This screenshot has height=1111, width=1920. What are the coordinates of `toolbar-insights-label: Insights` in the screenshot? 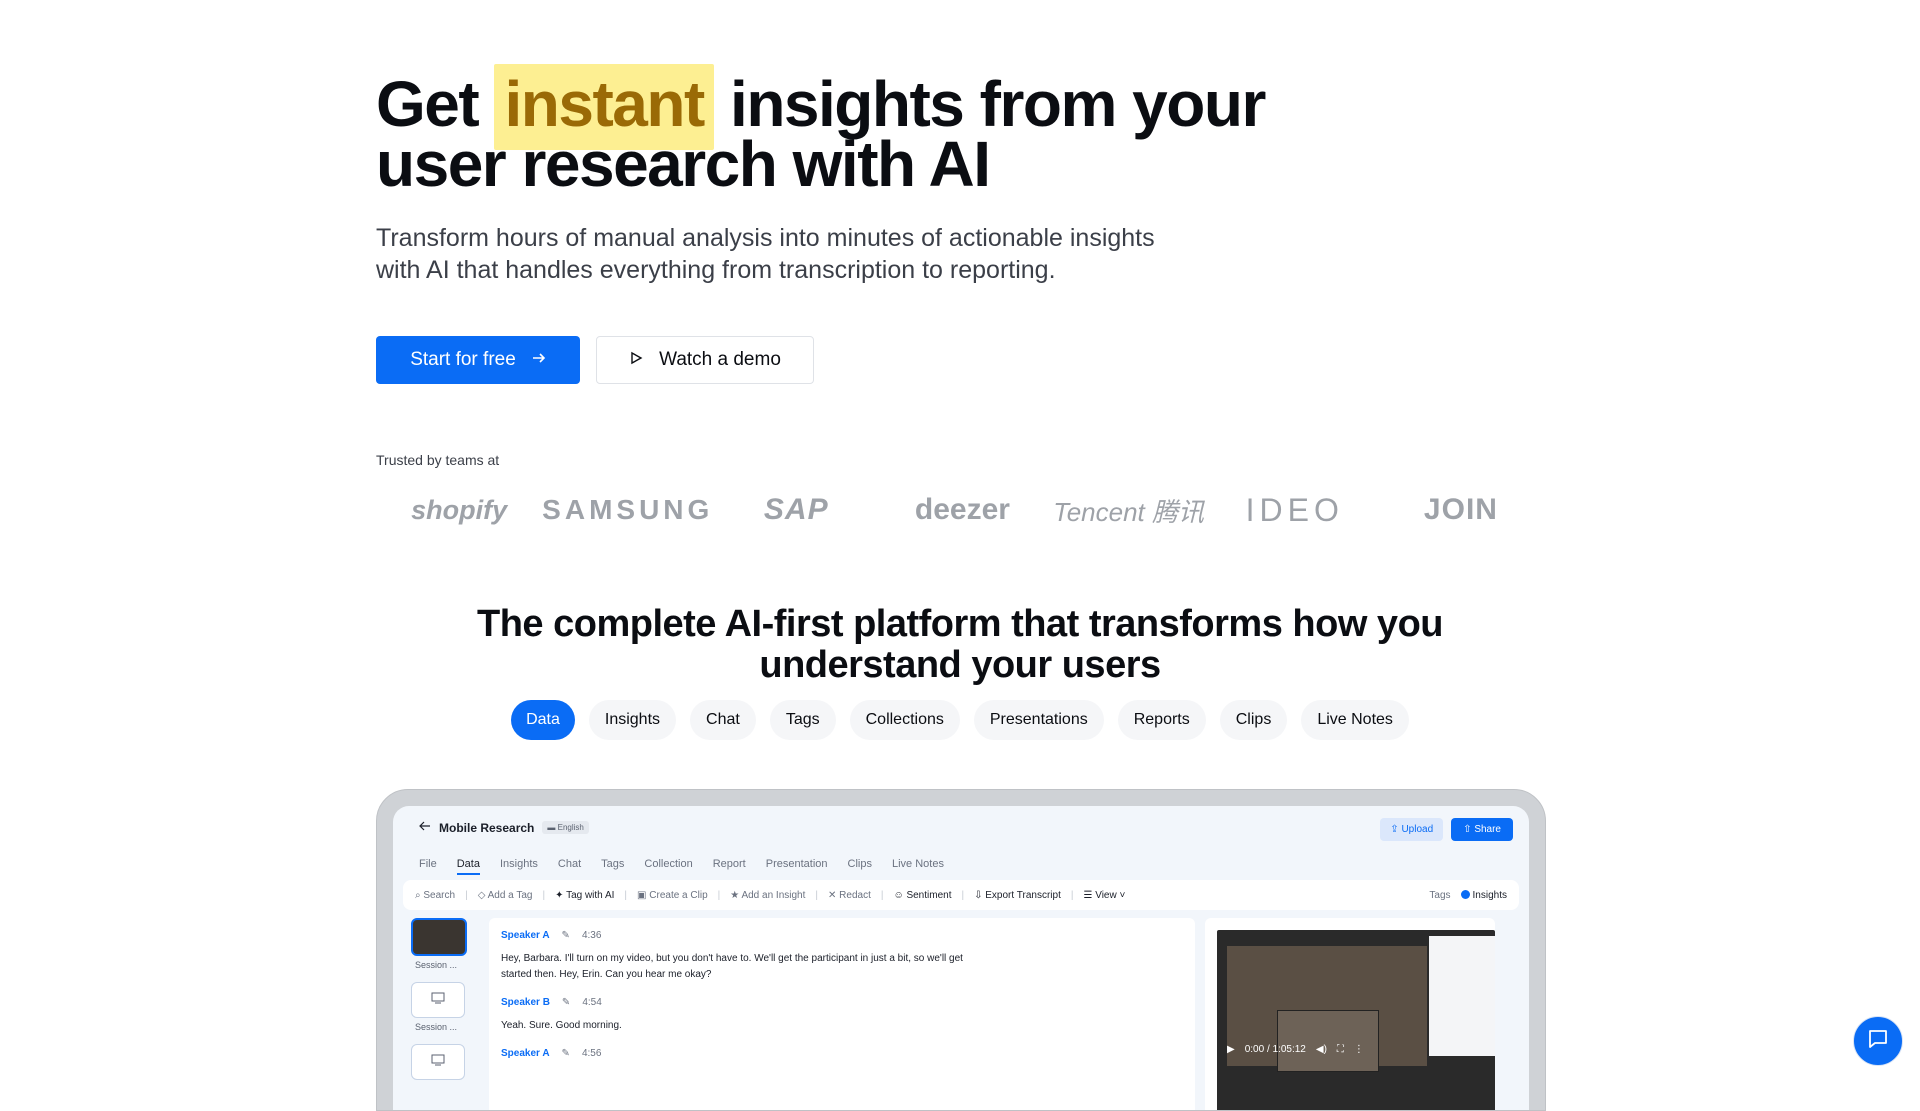 It's located at (1489, 895).